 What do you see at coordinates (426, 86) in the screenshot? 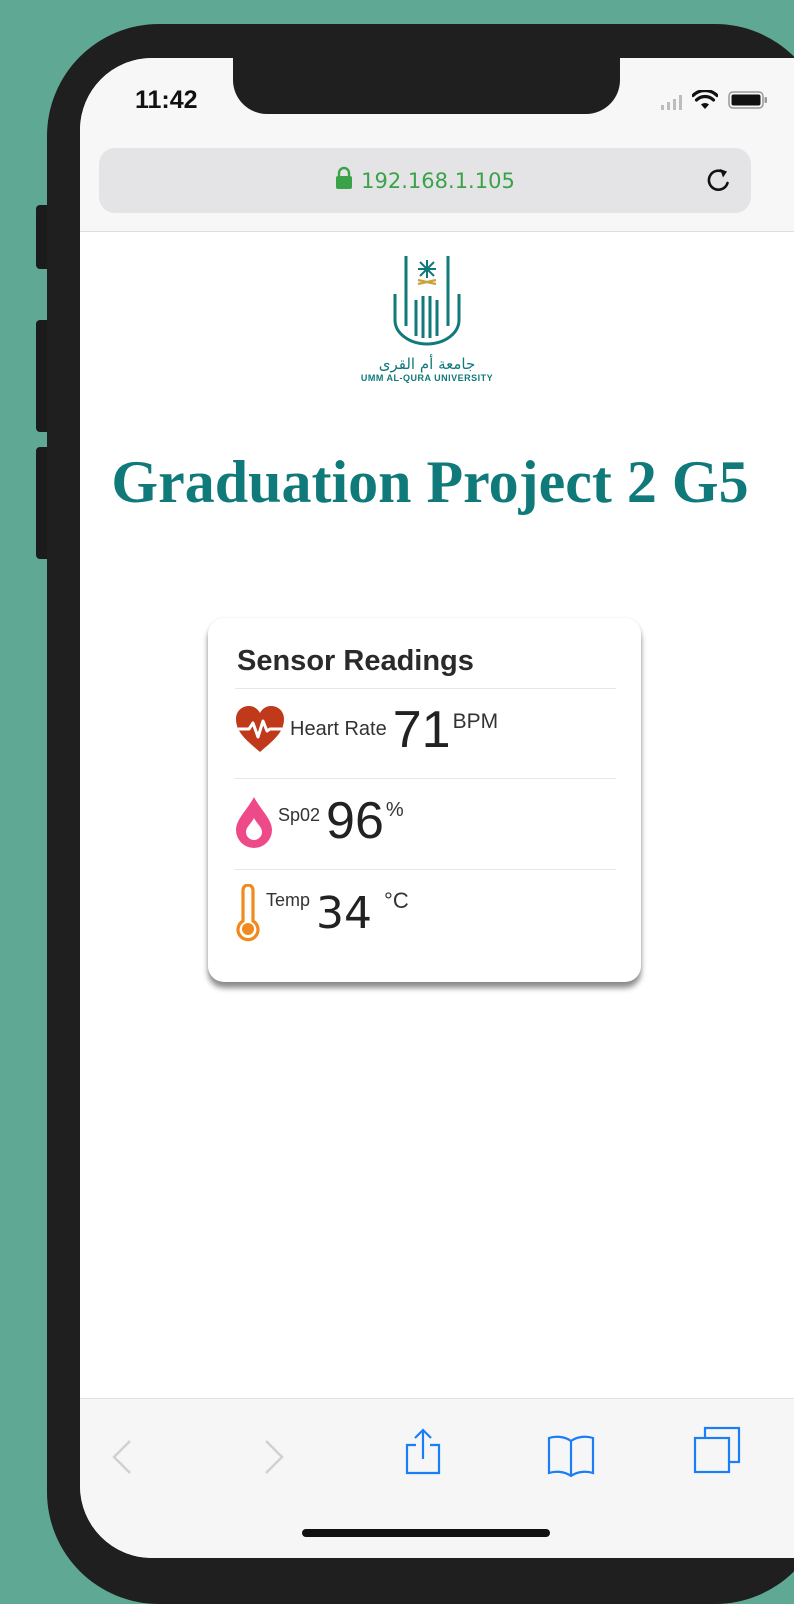
I see `notch` at bounding box center [426, 86].